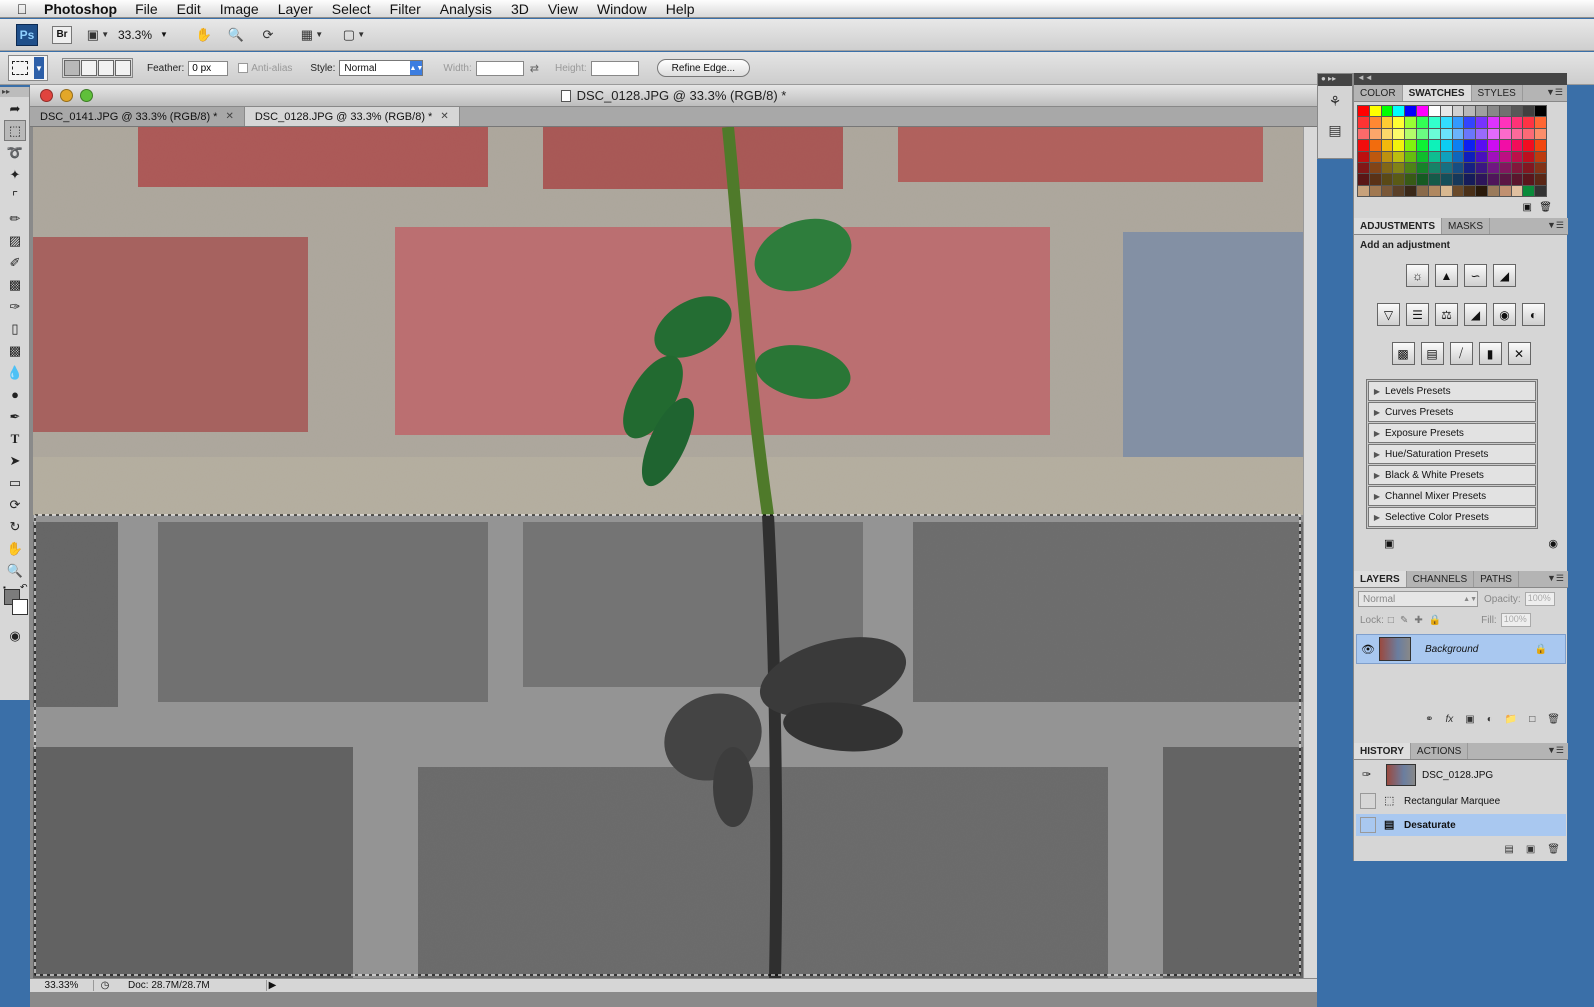 This screenshot has height=1007, width=1594. Describe the element at coordinates (15, 460) in the screenshot. I see `path-selection-tool: ➤` at that location.